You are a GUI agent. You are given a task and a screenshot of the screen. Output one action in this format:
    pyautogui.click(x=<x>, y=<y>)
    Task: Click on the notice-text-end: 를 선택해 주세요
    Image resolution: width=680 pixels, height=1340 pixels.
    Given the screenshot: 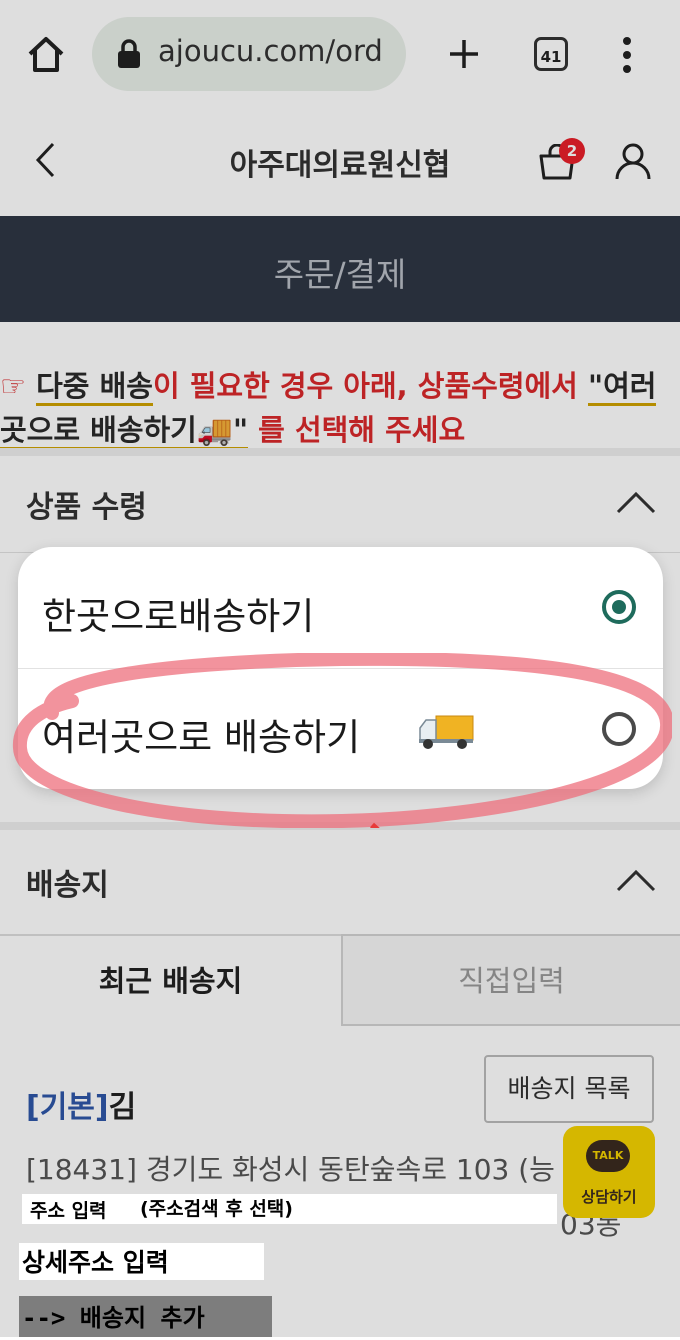 What is the action you would take?
    pyautogui.click(x=357, y=430)
    